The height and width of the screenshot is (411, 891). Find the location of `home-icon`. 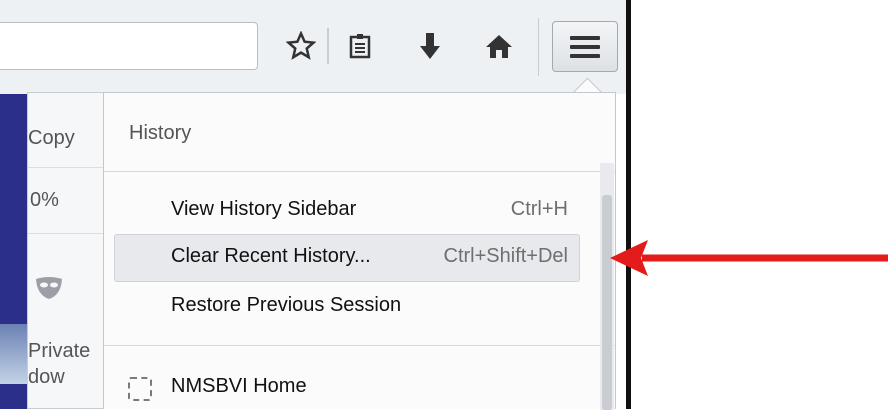

home-icon is located at coordinates (499, 46).